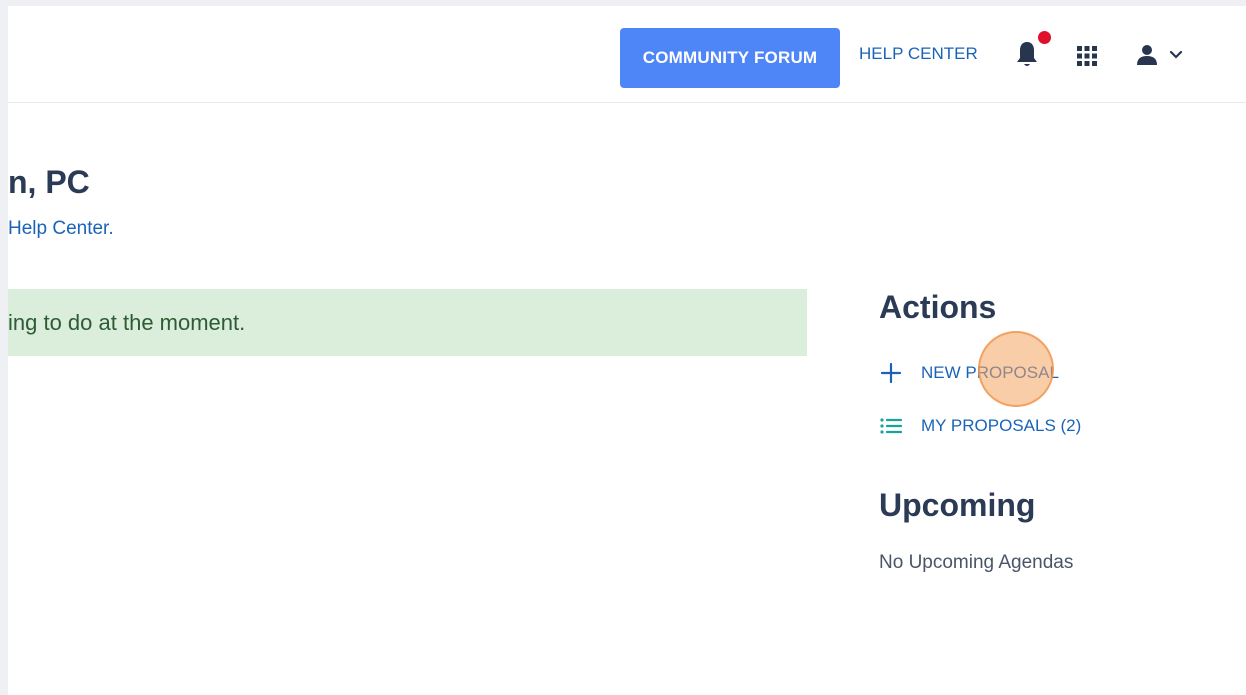 This screenshot has height=695, width=1246. What do you see at coordinates (1176, 55) in the screenshot?
I see `chevron-down-icon` at bounding box center [1176, 55].